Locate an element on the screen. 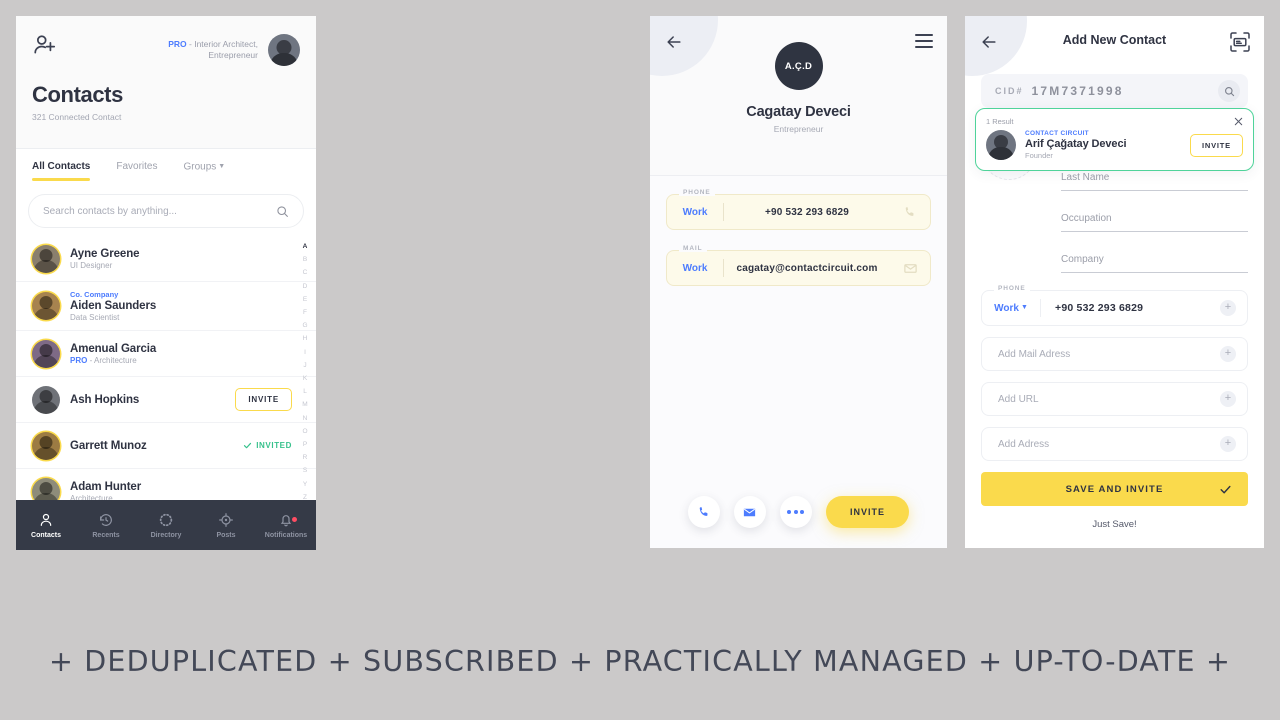  call-button is located at coordinates (703, 512).